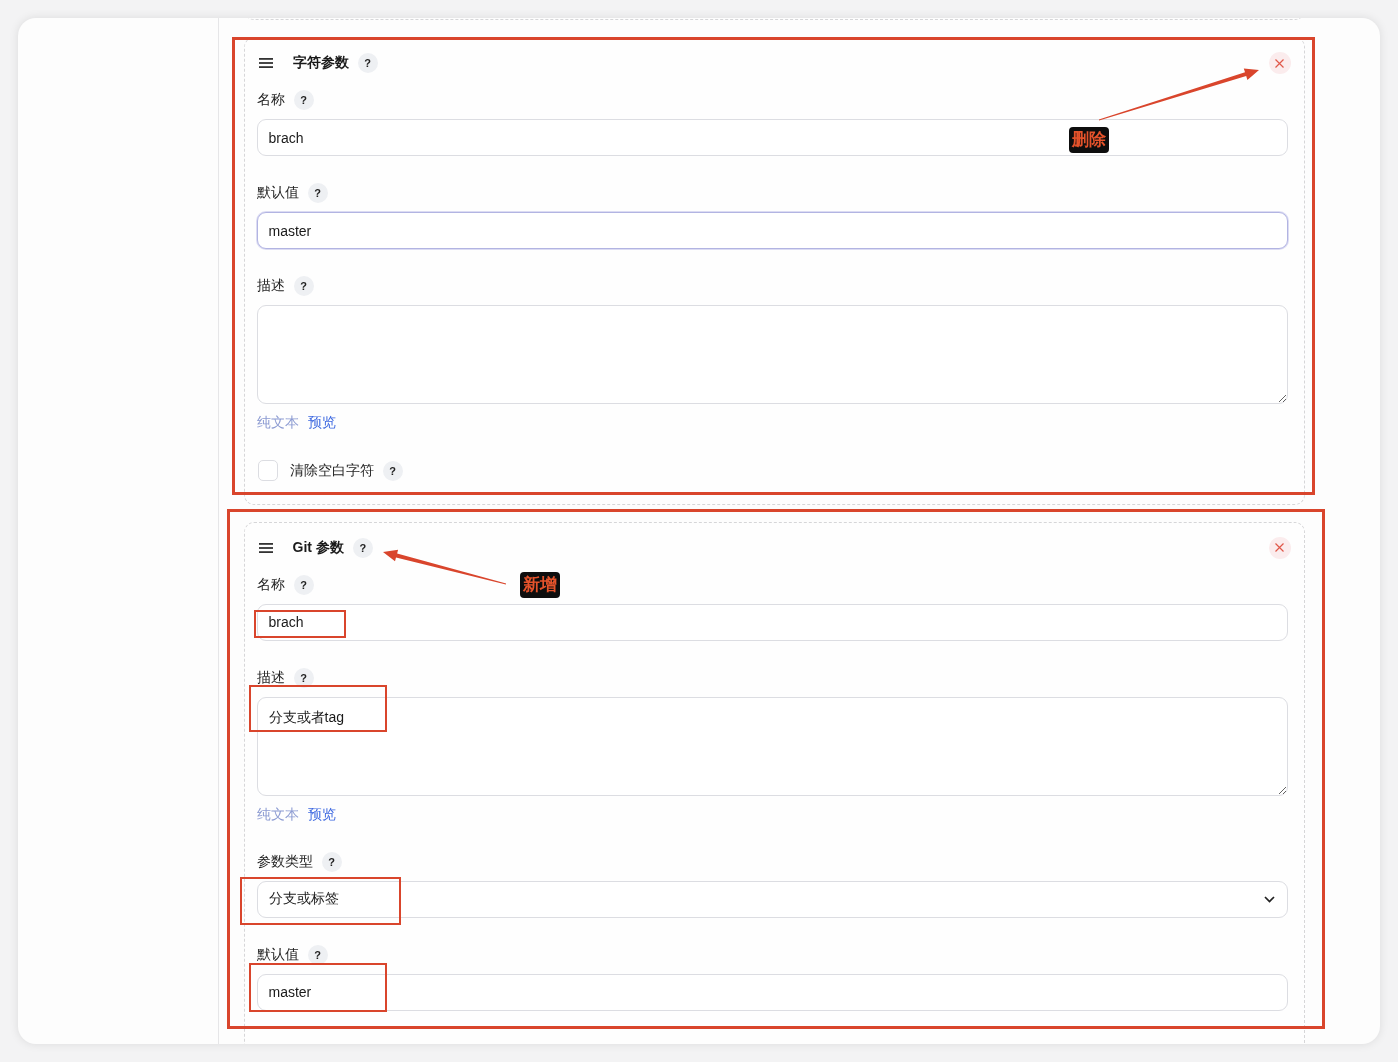 The width and height of the screenshot is (1398, 1062). Describe the element at coordinates (284, 861) in the screenshot. I see `field-label: 参数类型` at that location.